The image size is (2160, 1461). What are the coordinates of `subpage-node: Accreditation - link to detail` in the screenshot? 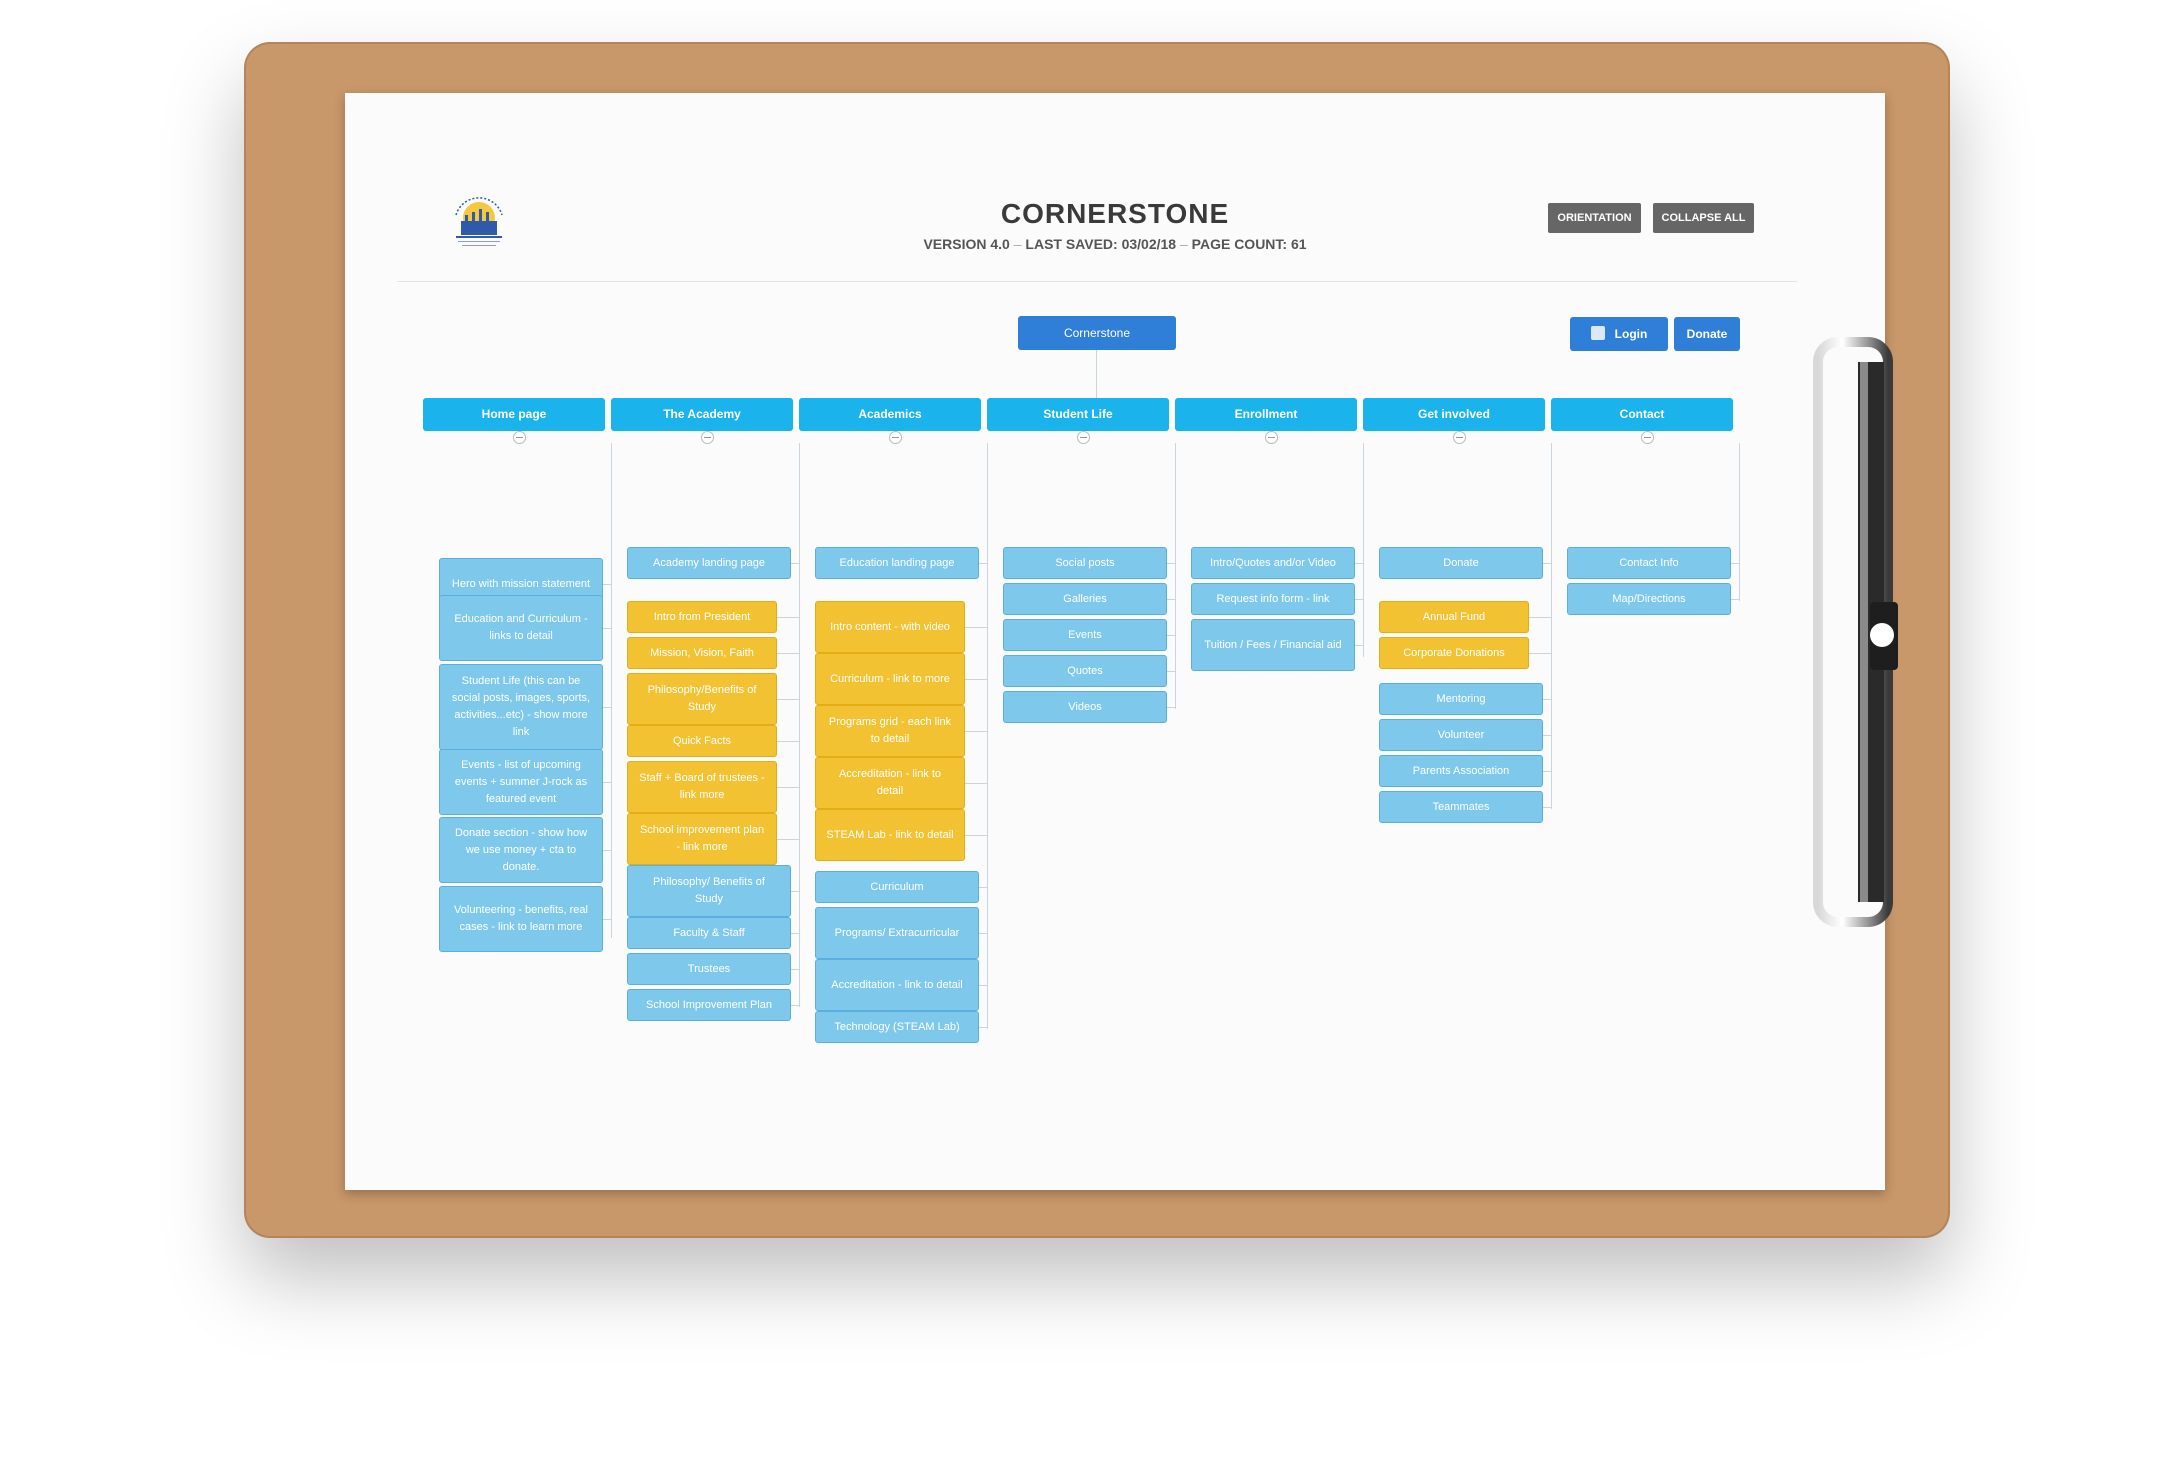 It's located at (890, 783).